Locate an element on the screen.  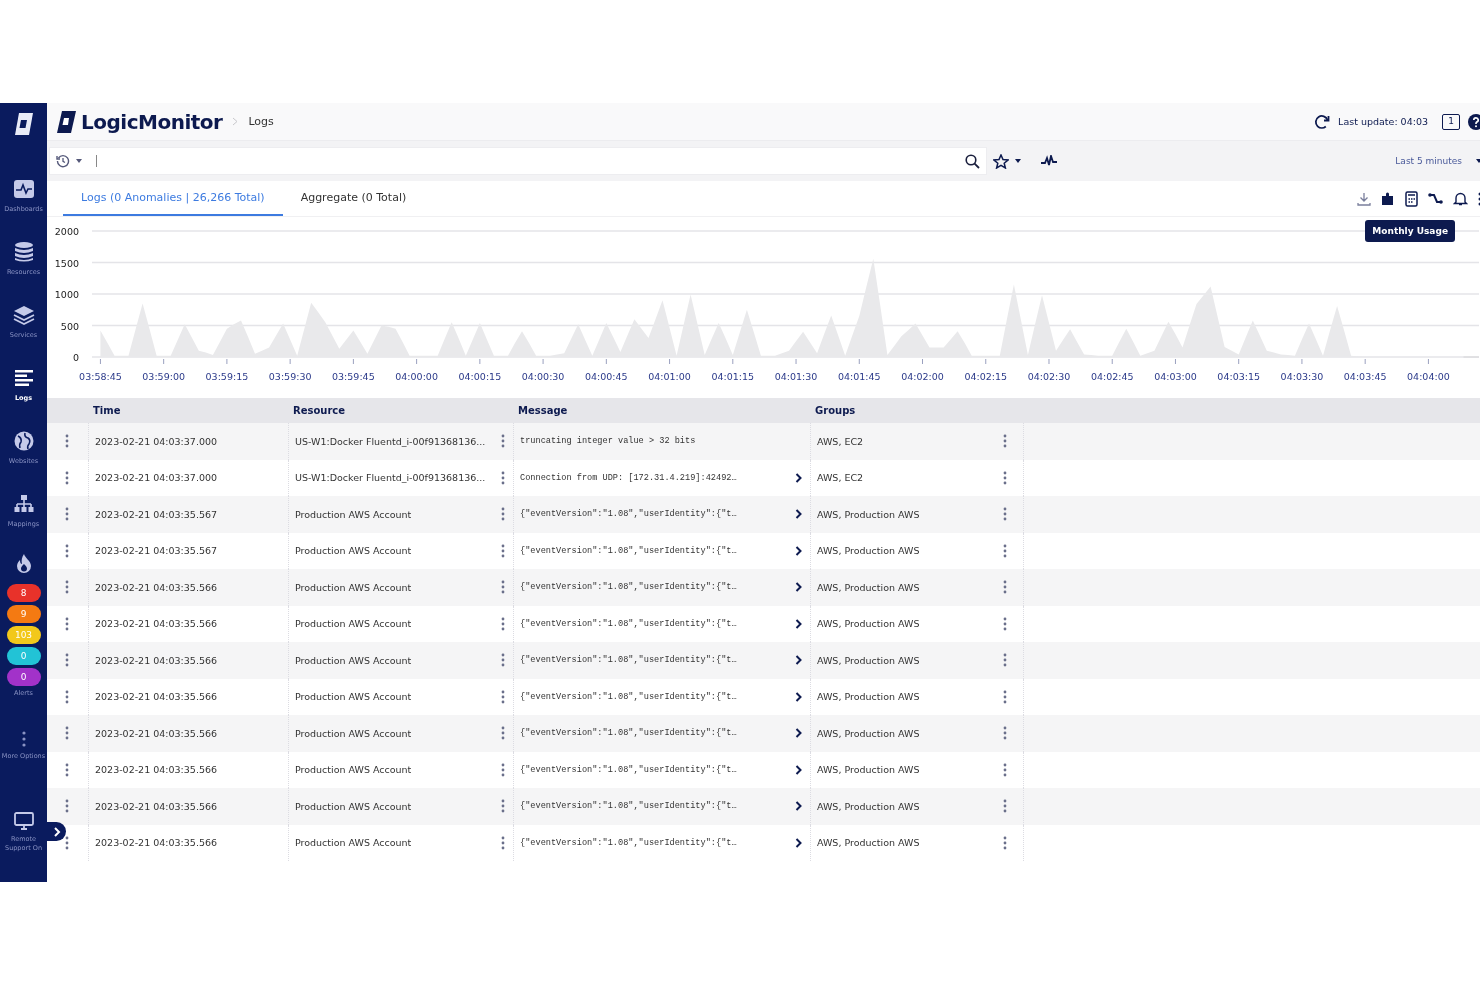
refresh-icon is located at coordinates (1322, 121).